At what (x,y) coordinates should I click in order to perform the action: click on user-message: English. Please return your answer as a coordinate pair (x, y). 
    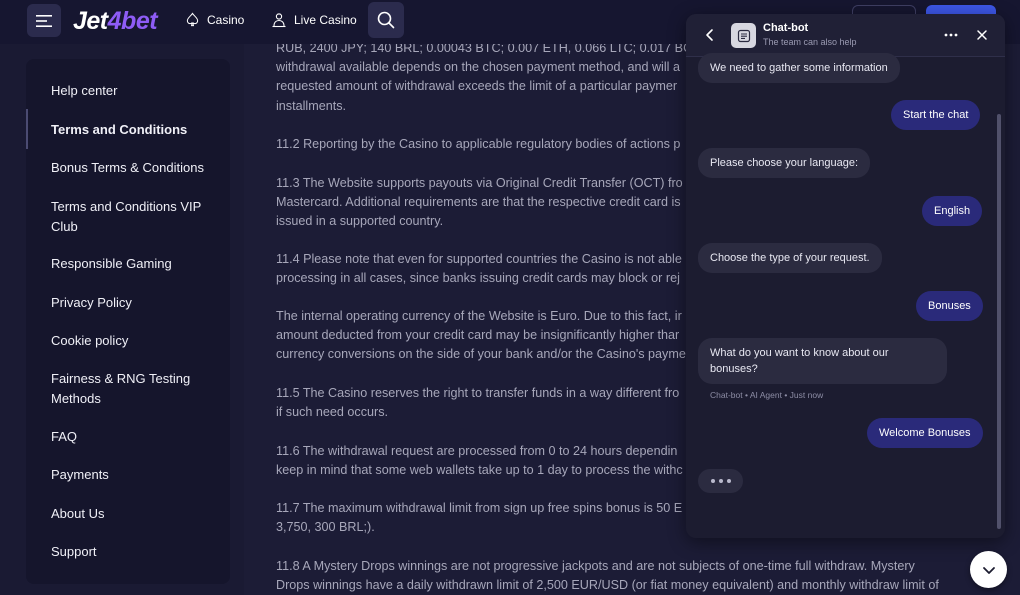
    Looking at the image, I should click on (952, 211).